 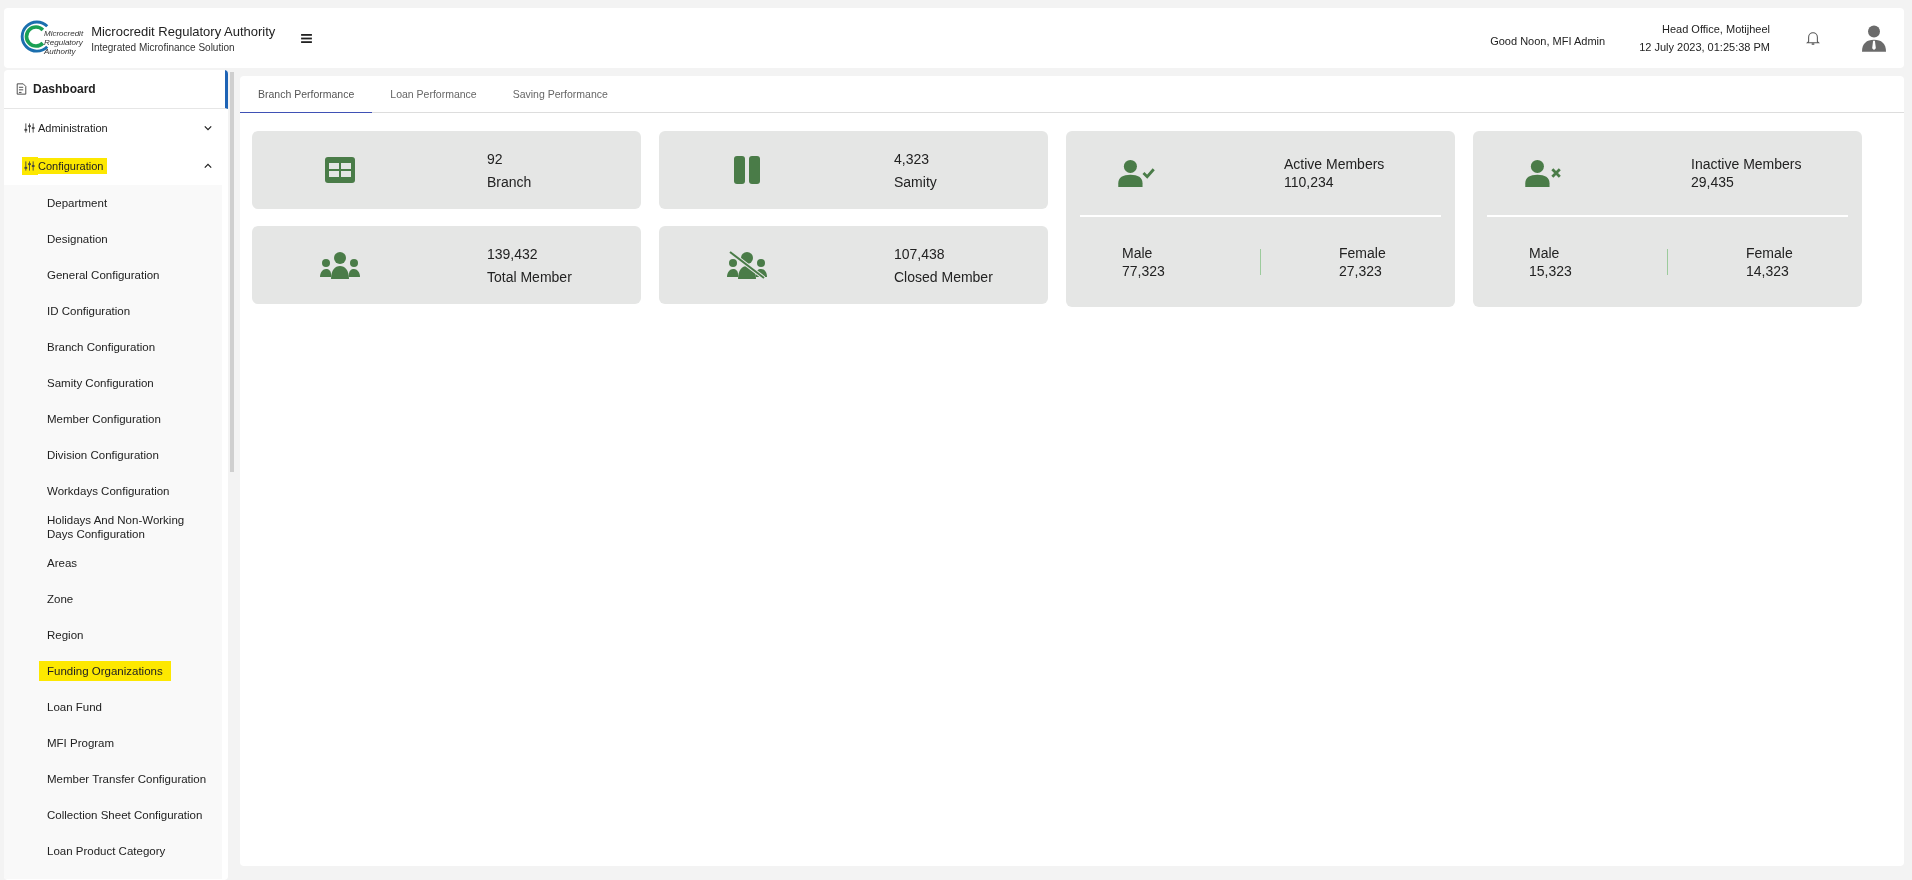 What do you see at coordinates (125, 815) in the screenshot?
I see `nav-subitem: Collection Sheet Configuration` at bounding box center [125, 815].